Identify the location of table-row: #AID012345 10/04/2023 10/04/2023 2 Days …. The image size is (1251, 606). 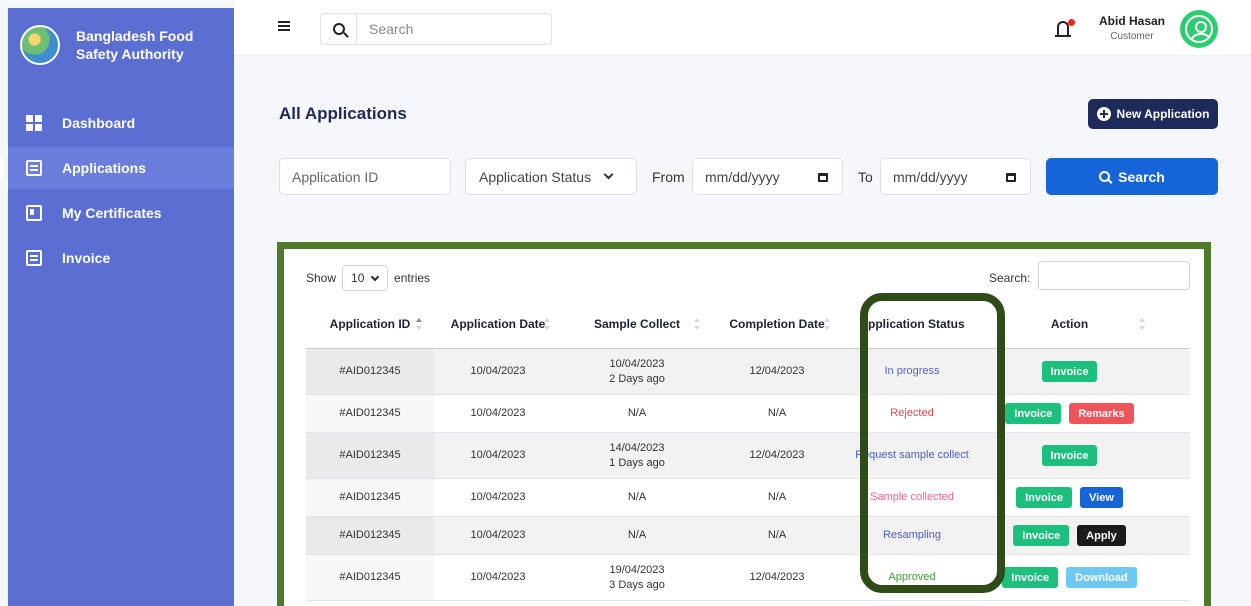
(748, 372).